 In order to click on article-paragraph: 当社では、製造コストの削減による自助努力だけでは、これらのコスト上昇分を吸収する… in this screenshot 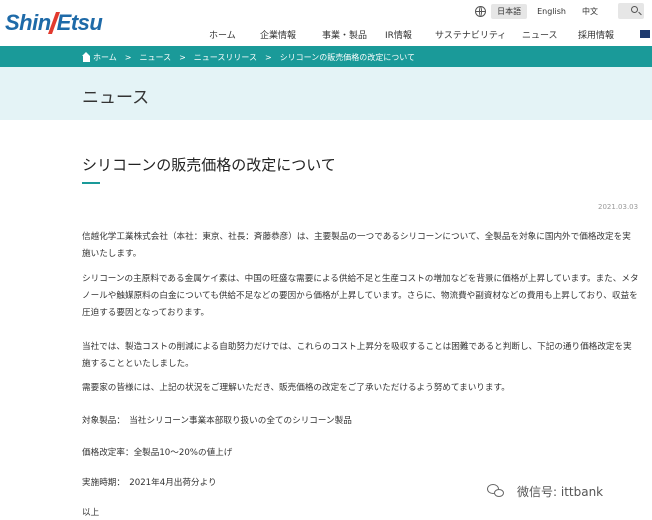, I will do `click(357, 355)`.